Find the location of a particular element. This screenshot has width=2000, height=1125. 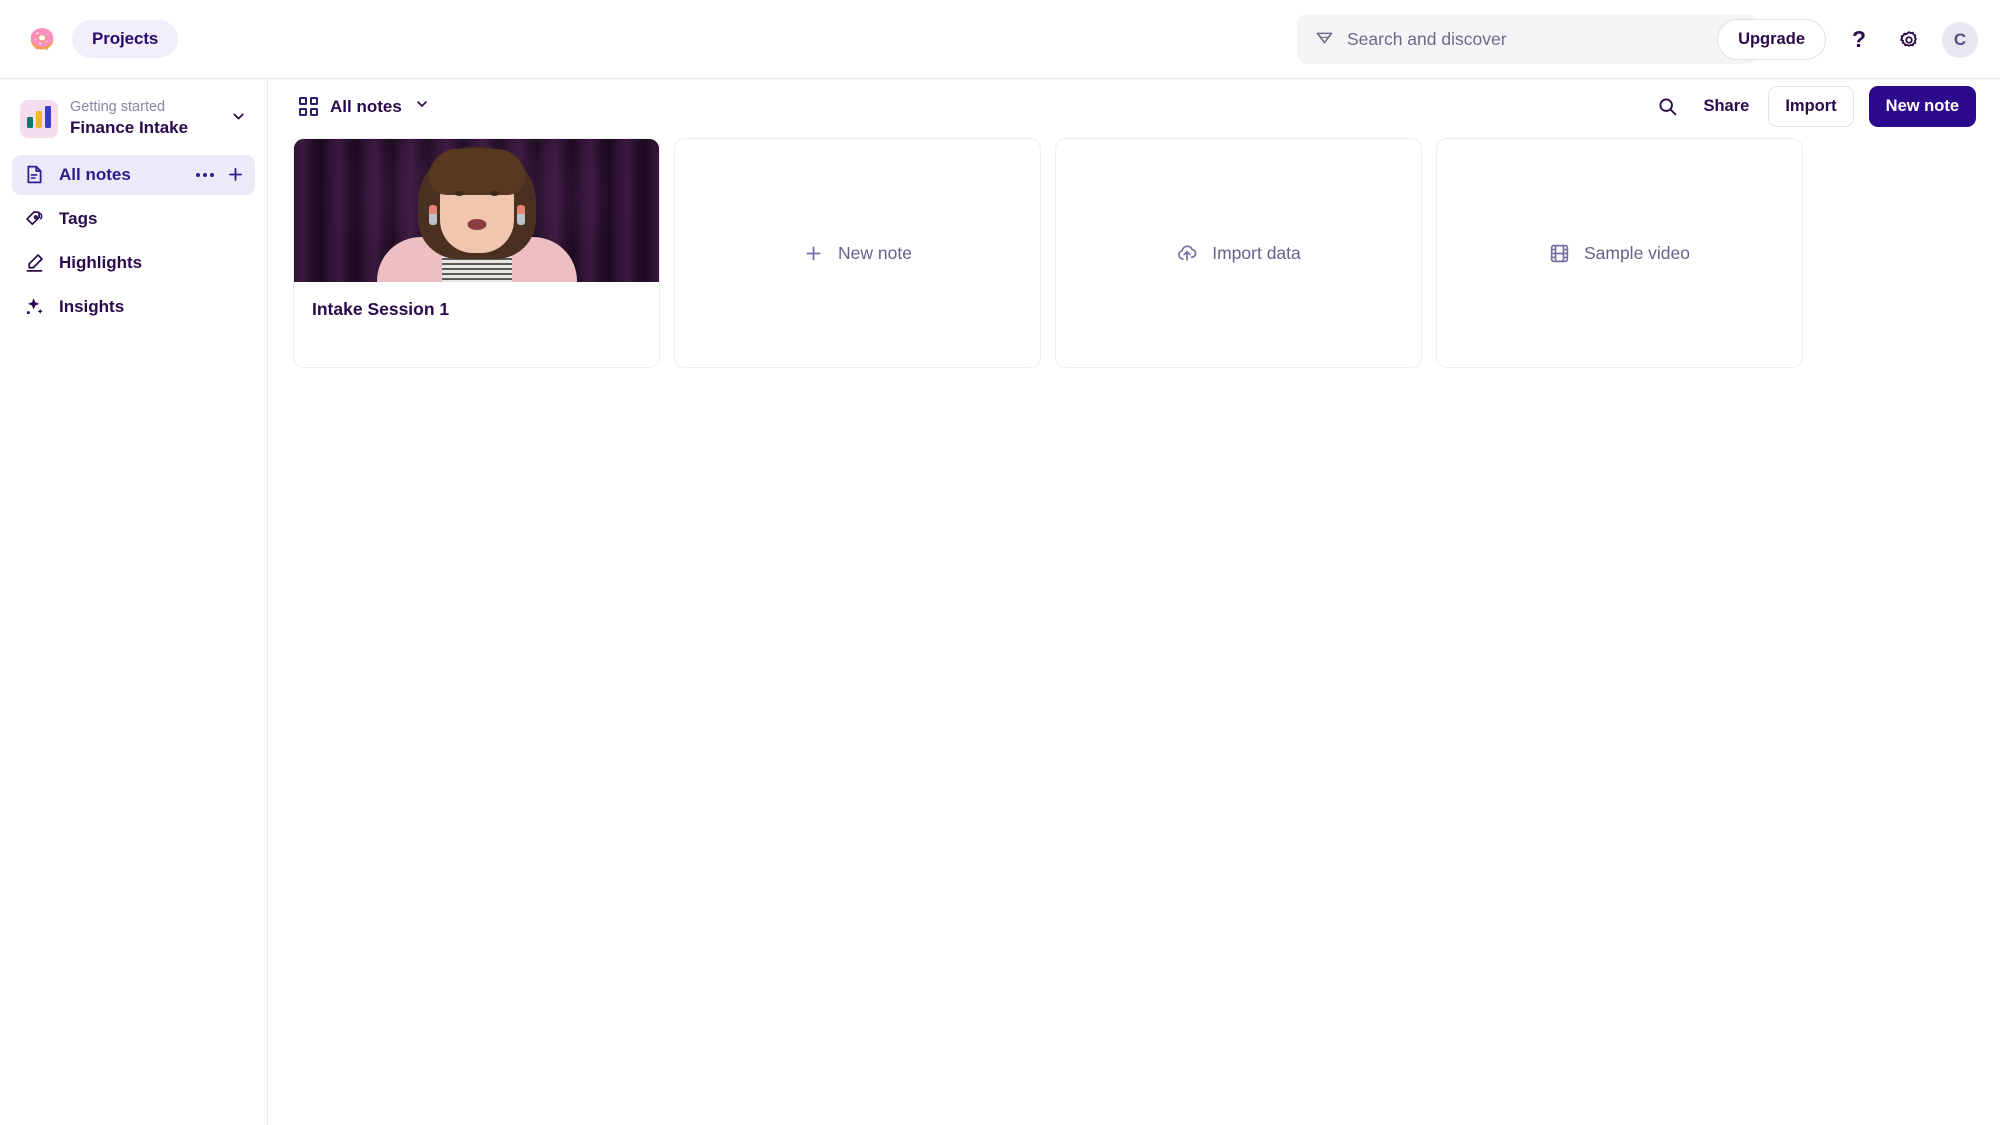

tag-icon is located at coordinates (34, 219).